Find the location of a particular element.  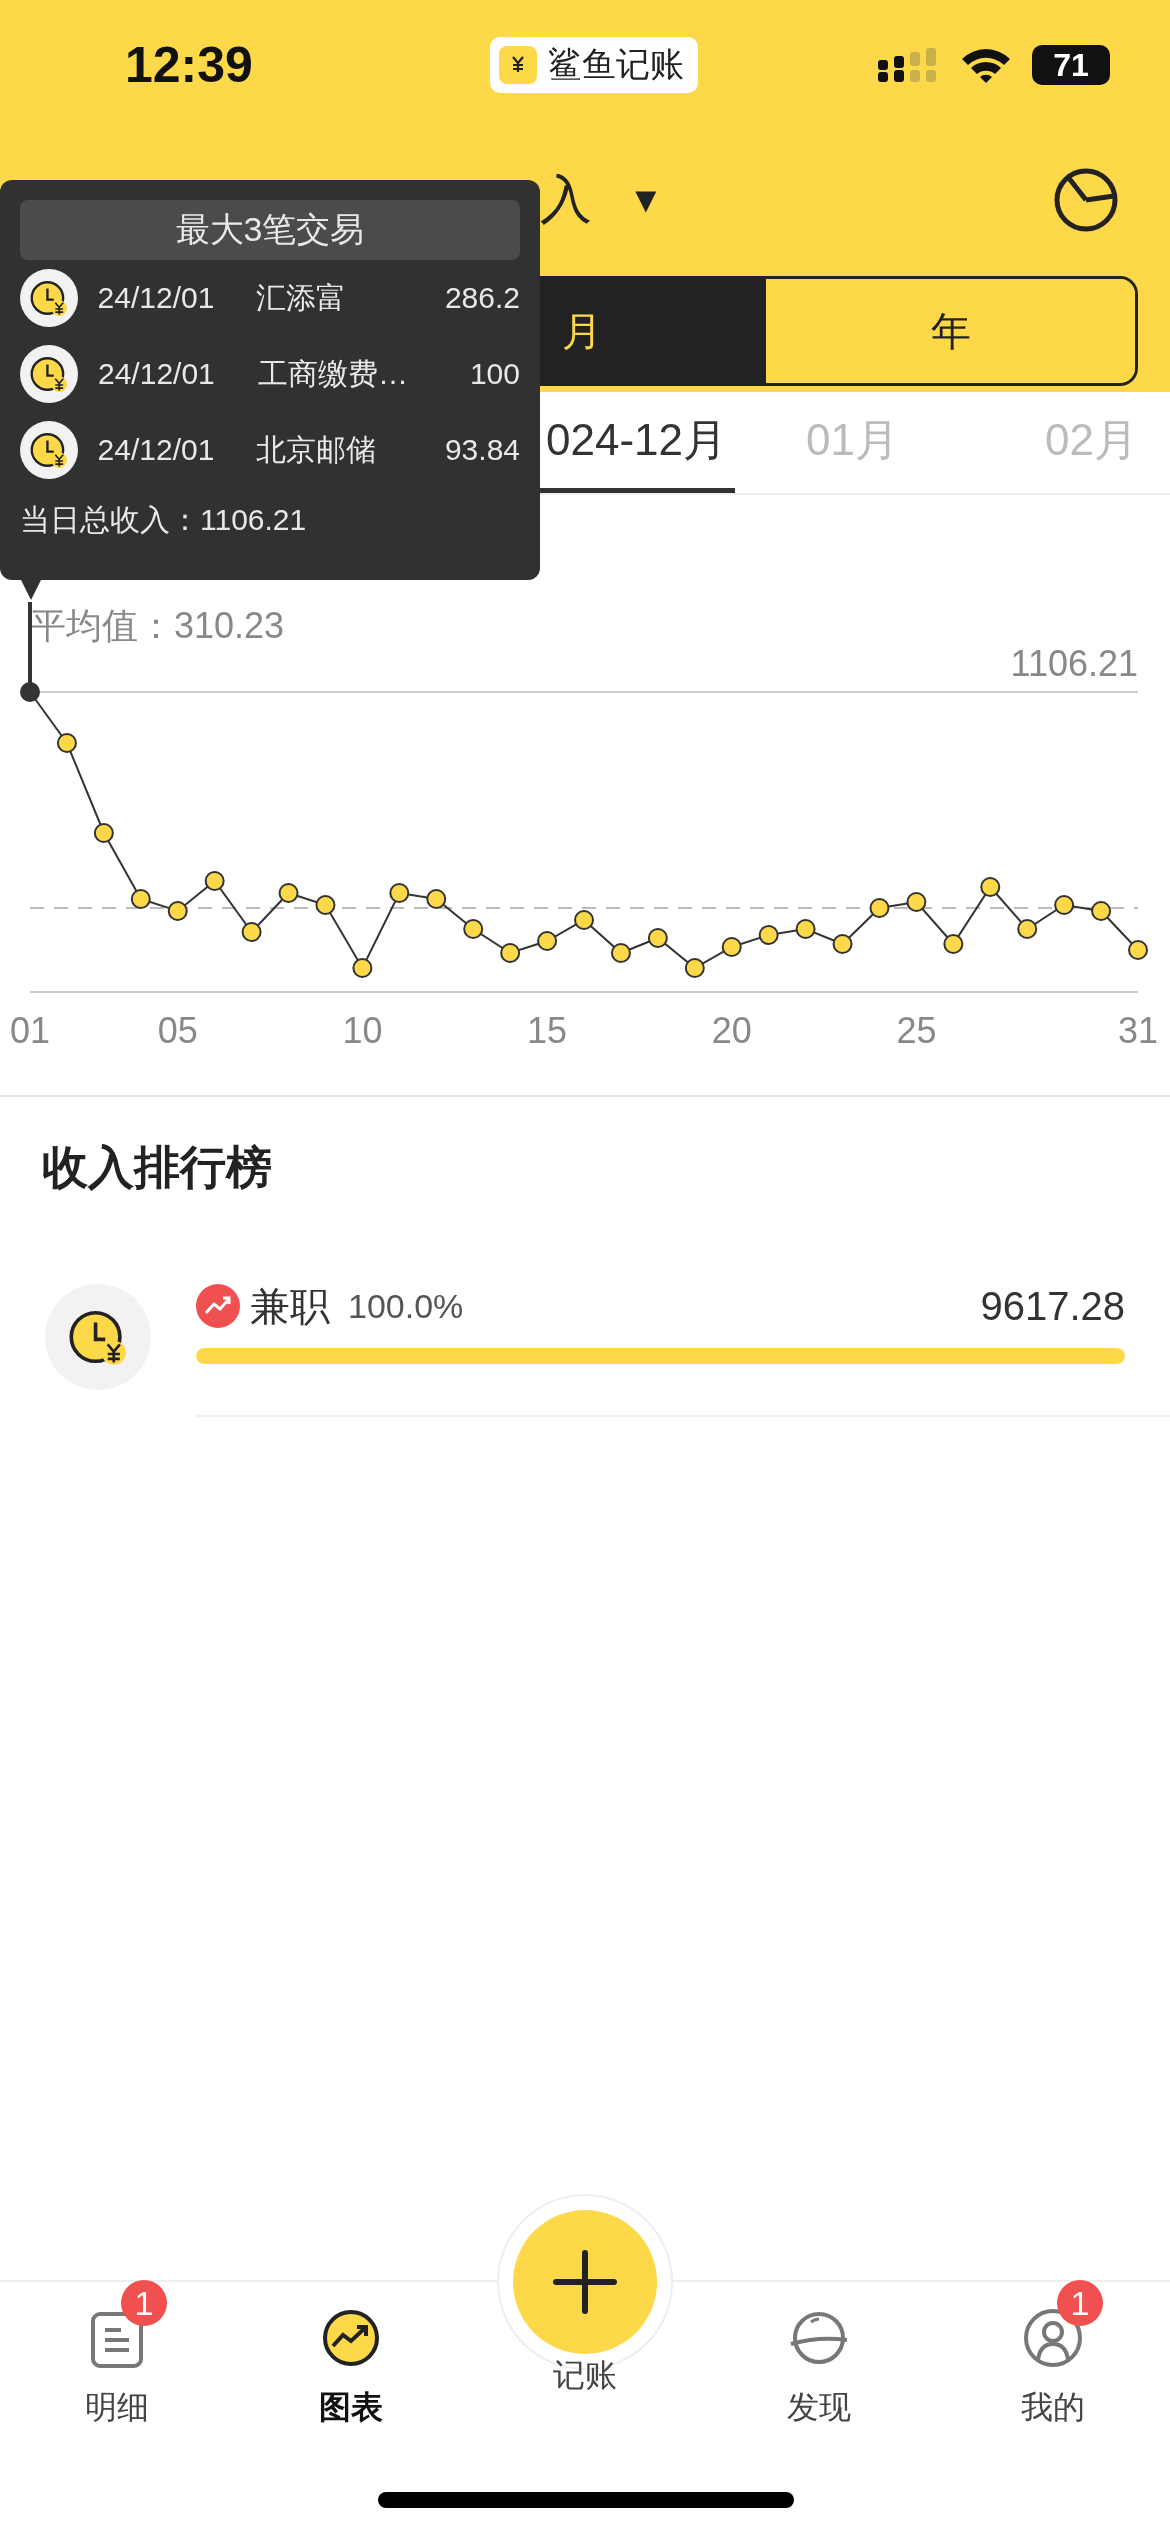

average-label: 平均值：310.23 is located at coordinates (157, 625).